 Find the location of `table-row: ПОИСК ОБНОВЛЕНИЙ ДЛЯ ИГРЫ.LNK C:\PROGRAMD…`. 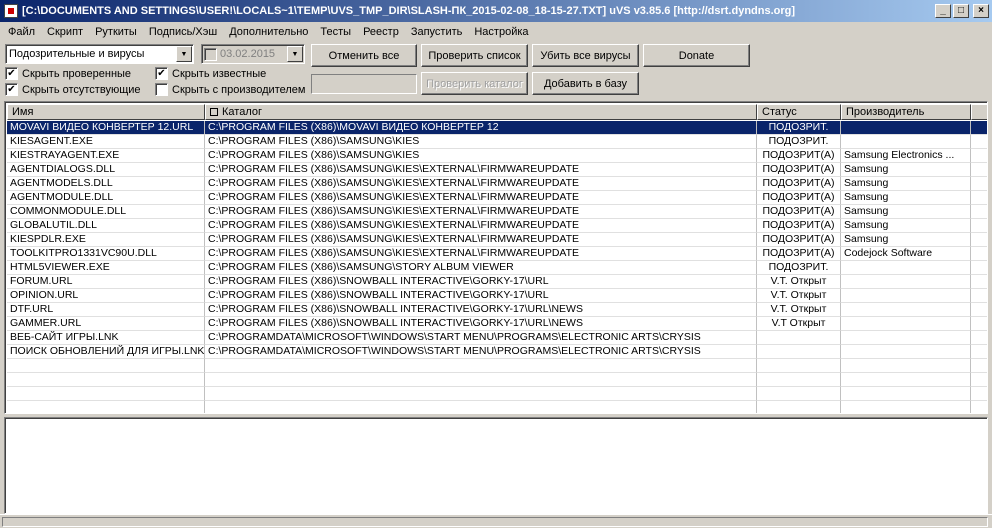

table-row: ПОИСК ОБНОВЛЕНИЙ ДЛЯ ИГРЫ.LNK C:\PROGRAMD… is located at coordinates (497, 352).